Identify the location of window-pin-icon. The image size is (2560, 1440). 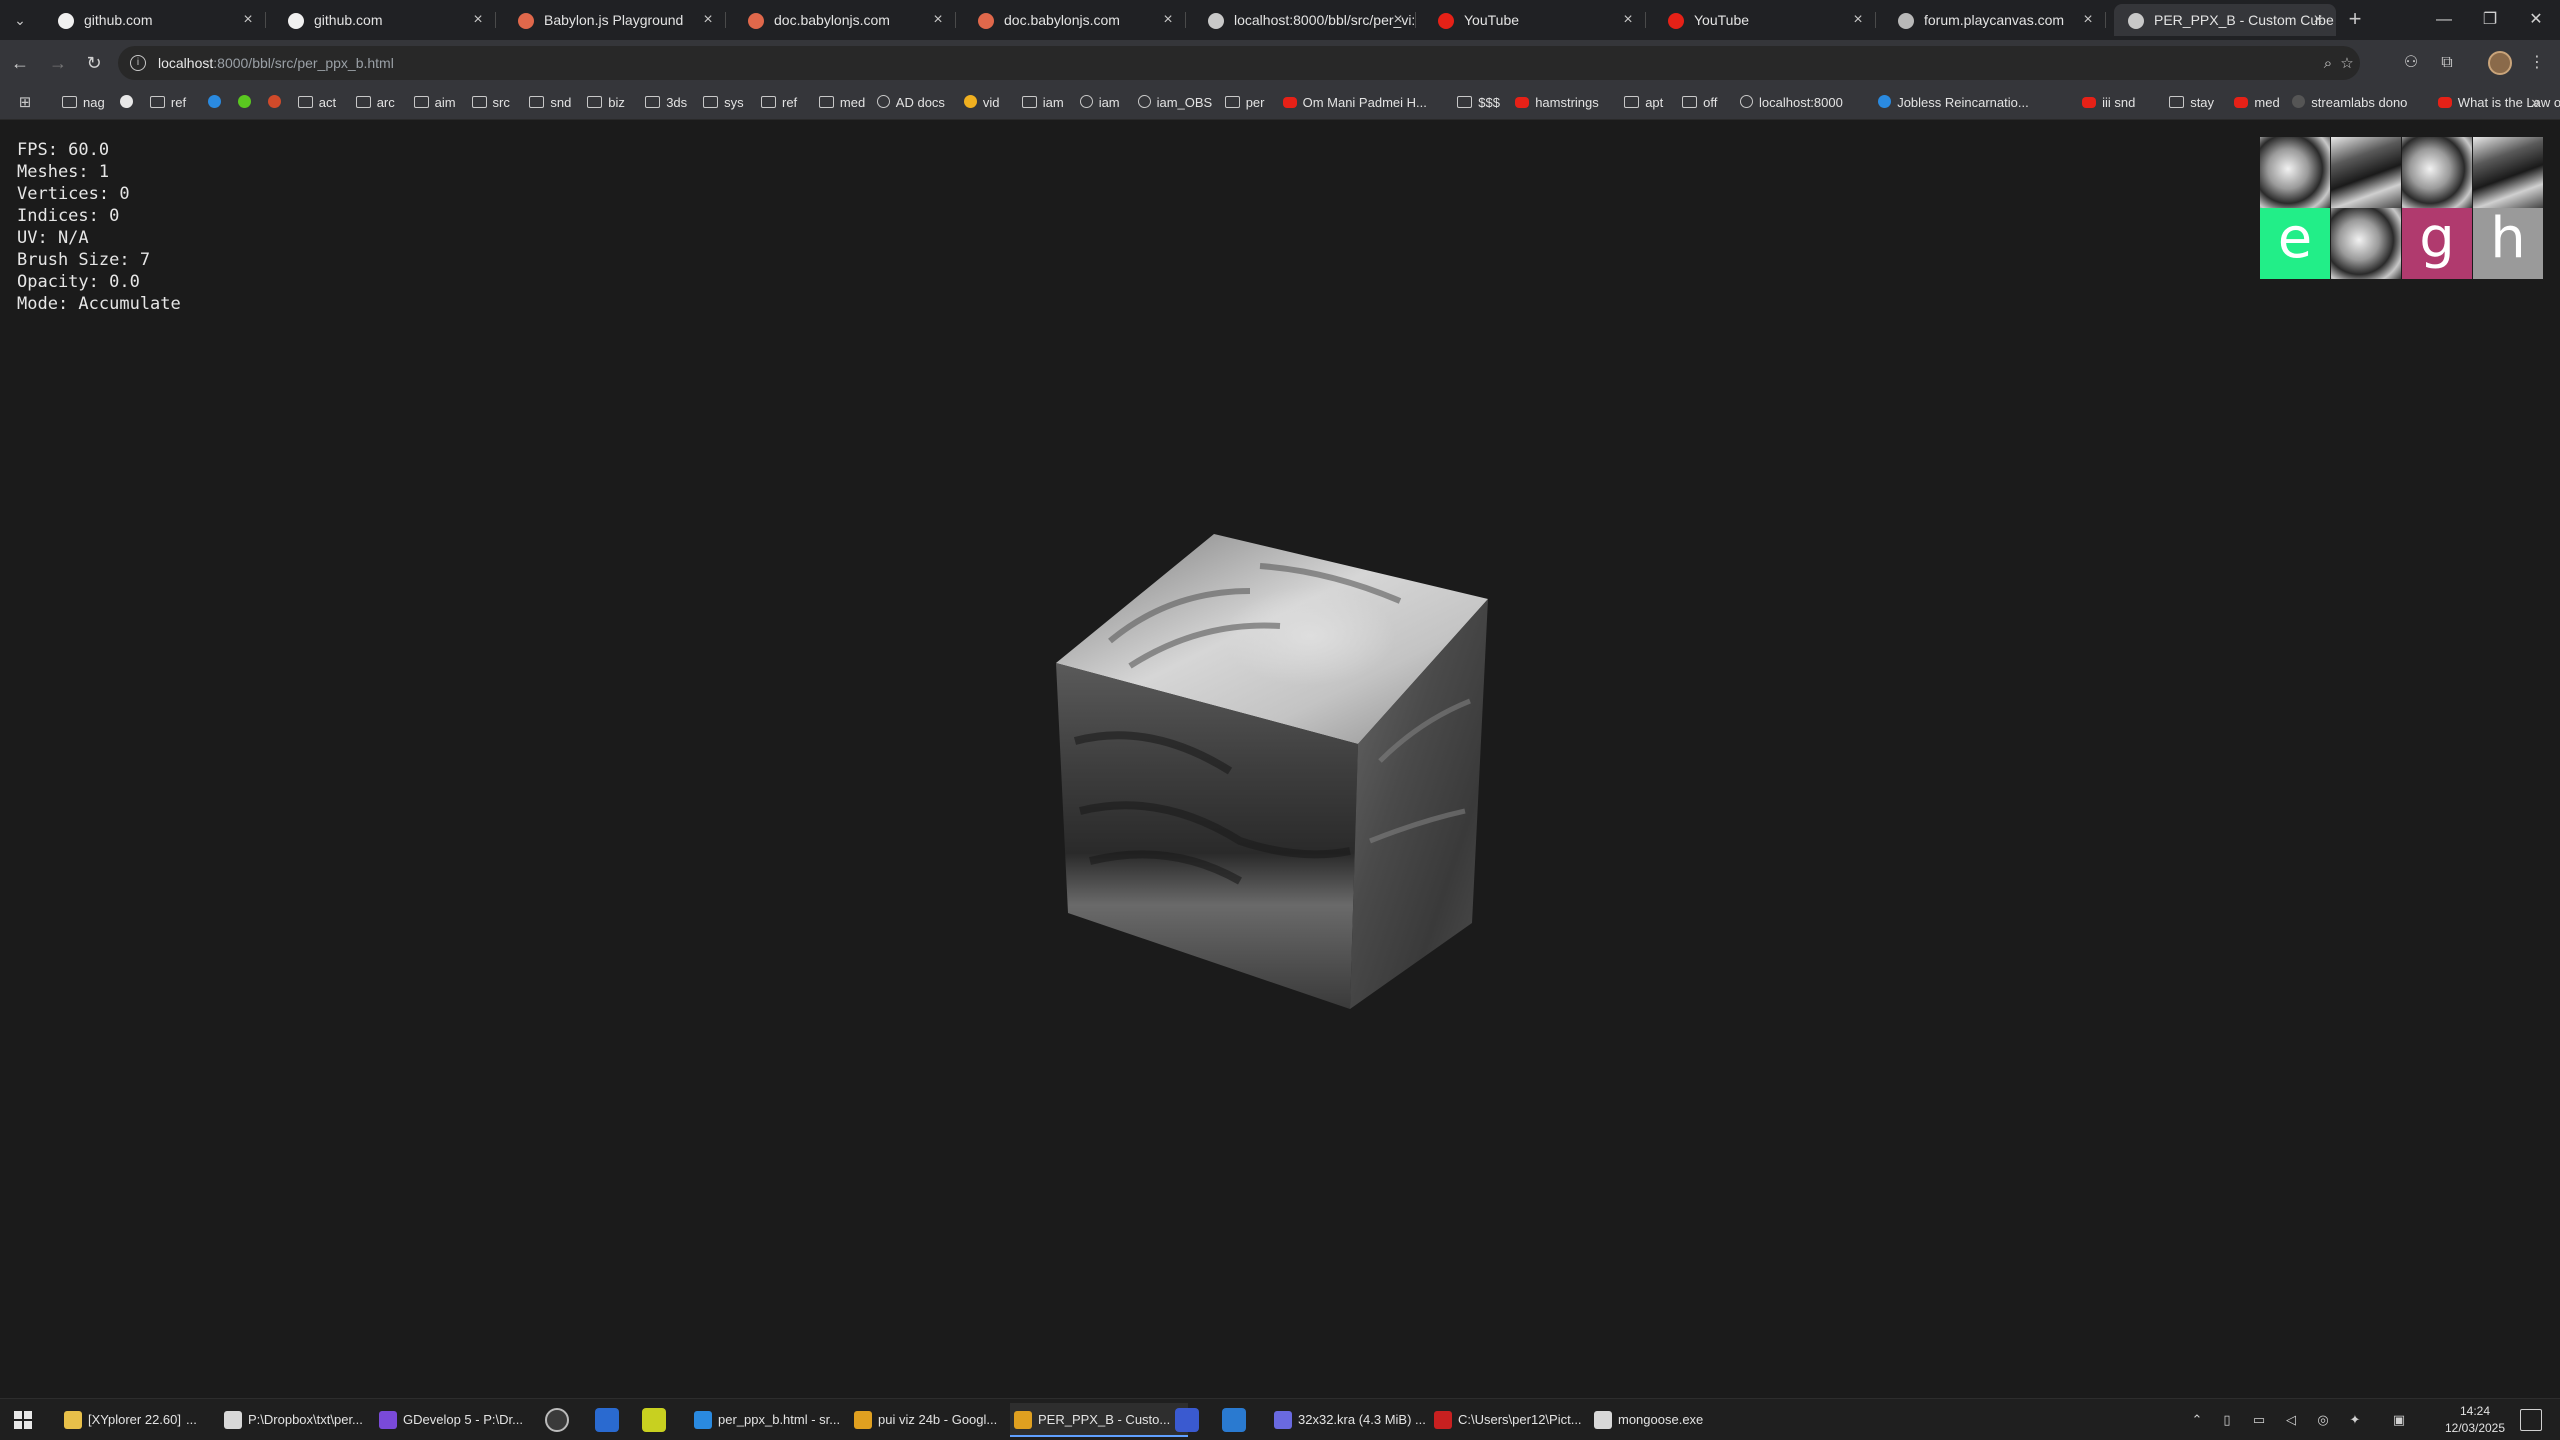
(1234, 1420).